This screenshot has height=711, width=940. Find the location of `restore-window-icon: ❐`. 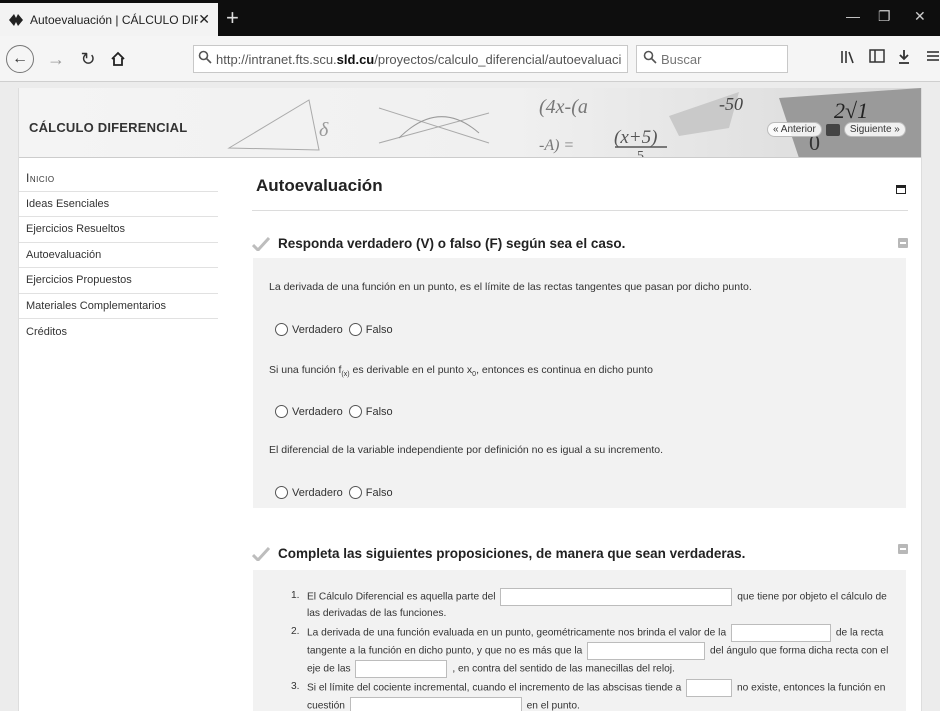

restore-window-icon: ❐ is located at coordinates (884, 16).